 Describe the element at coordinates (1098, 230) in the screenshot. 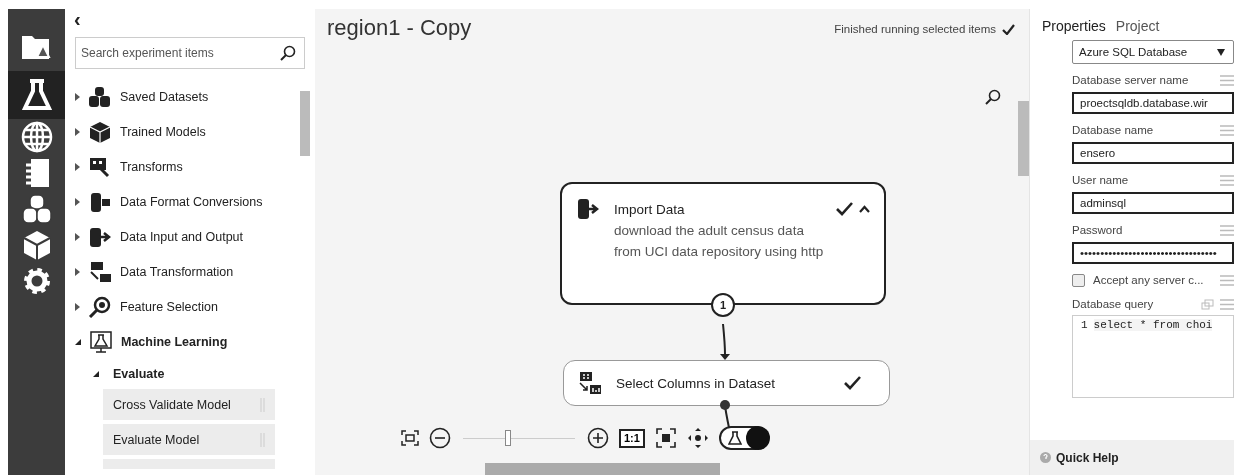

I see `field-label: Password` at that location.